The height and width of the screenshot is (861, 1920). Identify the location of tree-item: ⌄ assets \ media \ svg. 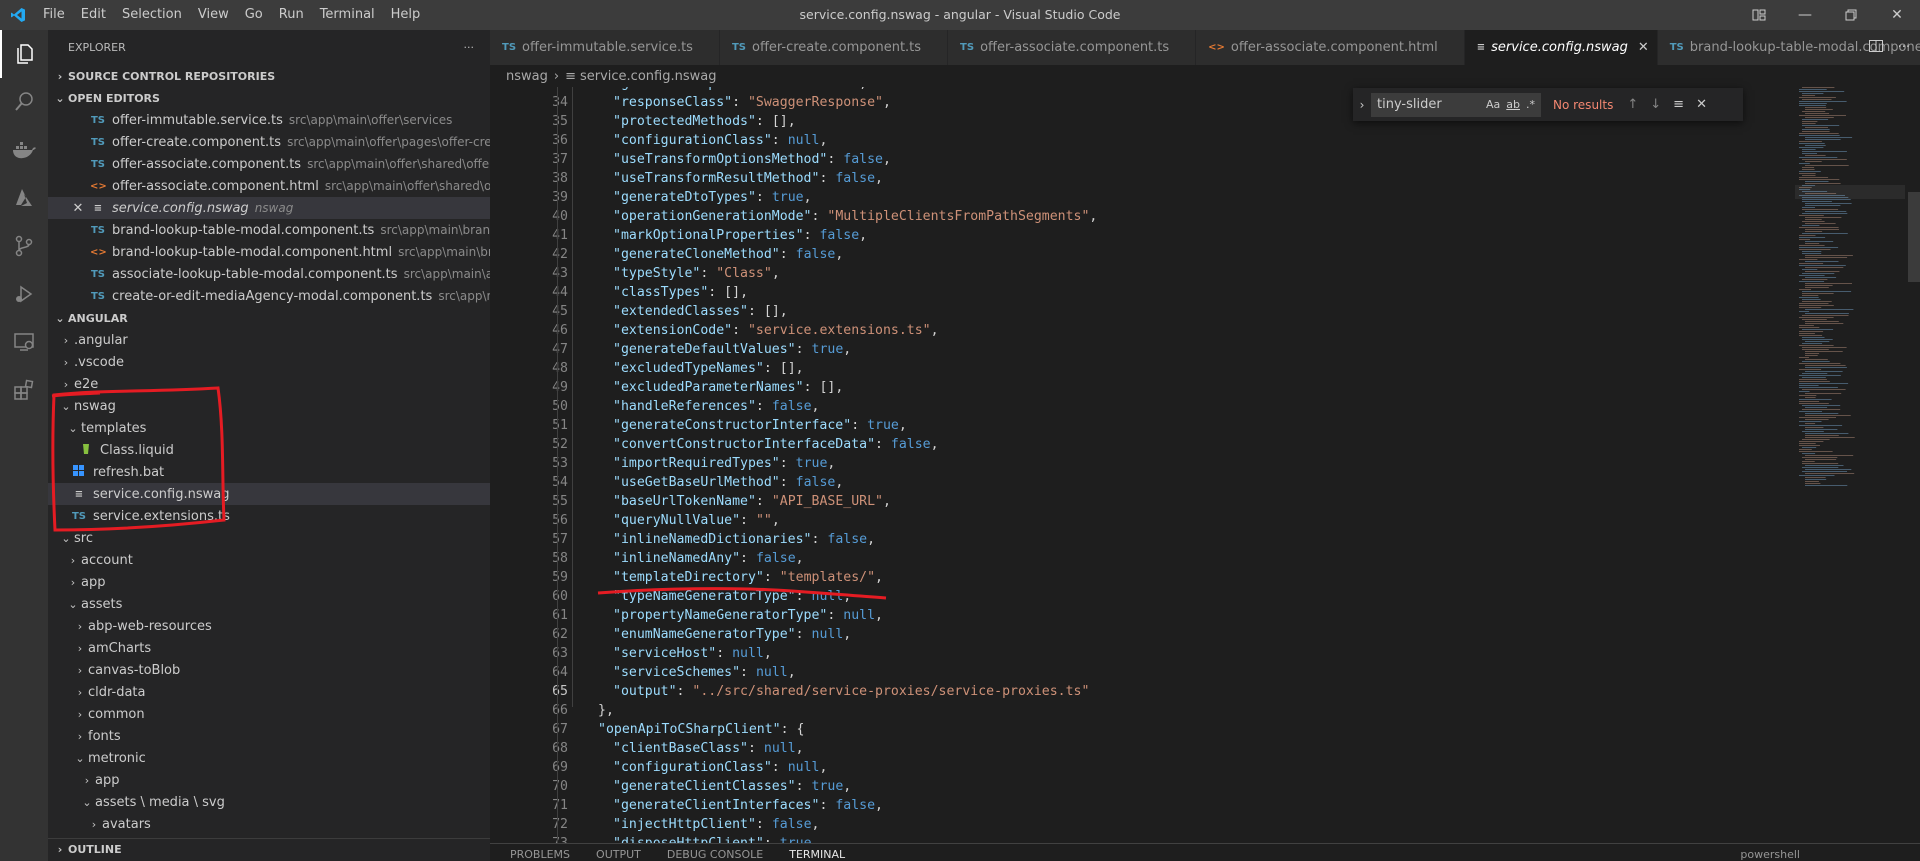
(269, 802).